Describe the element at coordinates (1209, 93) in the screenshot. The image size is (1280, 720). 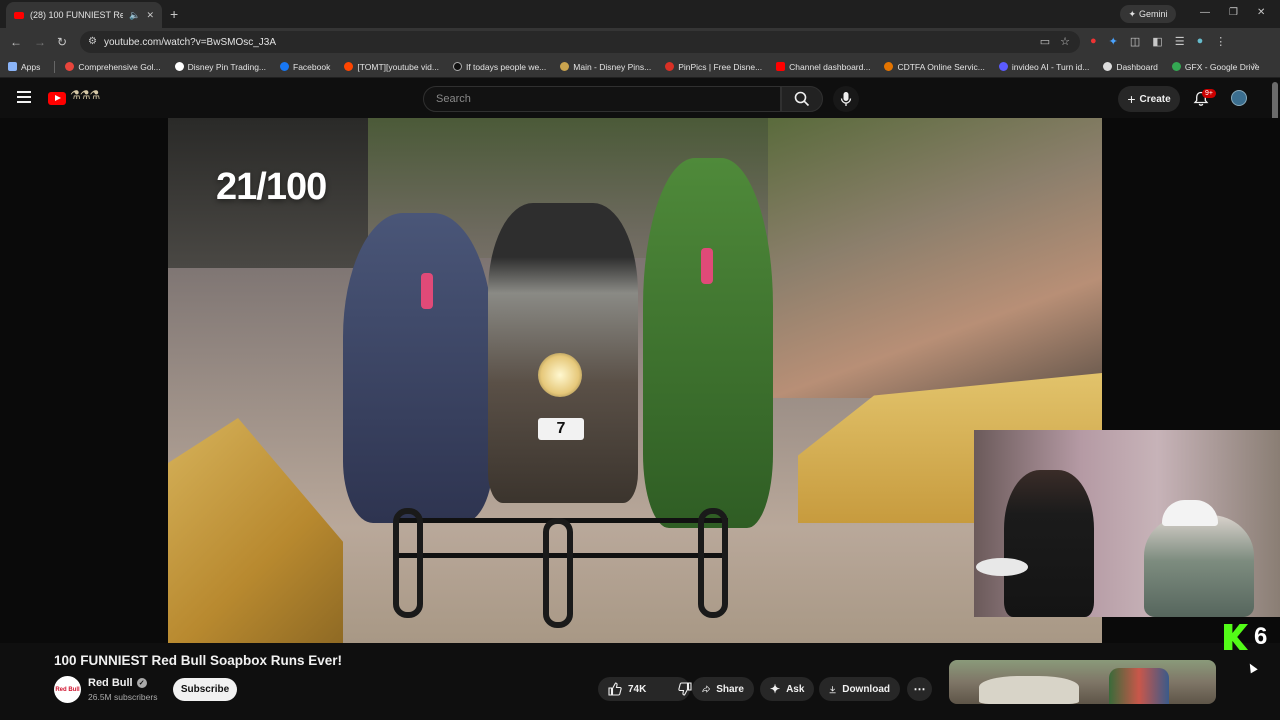
I see `notification-badge: 9+` at that location.